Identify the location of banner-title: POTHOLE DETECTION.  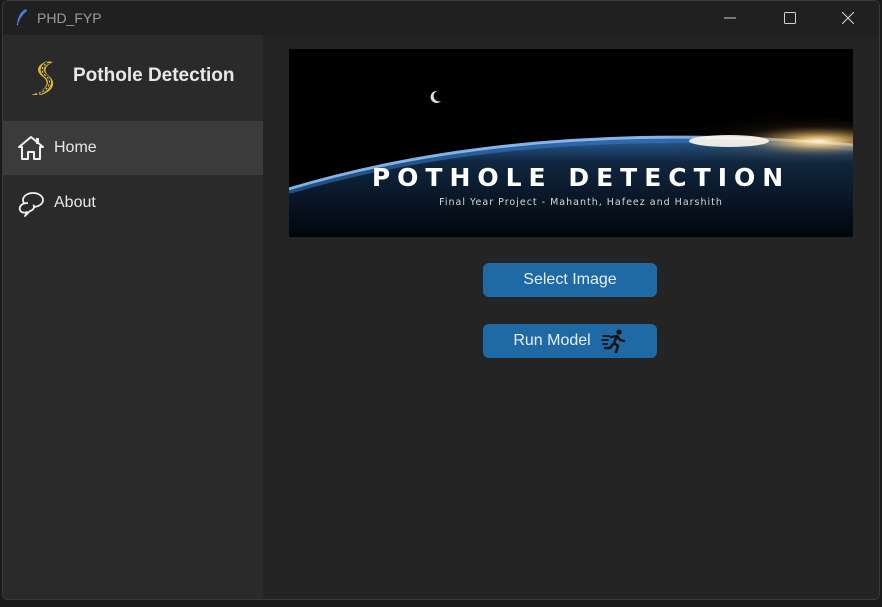
(581, 177).